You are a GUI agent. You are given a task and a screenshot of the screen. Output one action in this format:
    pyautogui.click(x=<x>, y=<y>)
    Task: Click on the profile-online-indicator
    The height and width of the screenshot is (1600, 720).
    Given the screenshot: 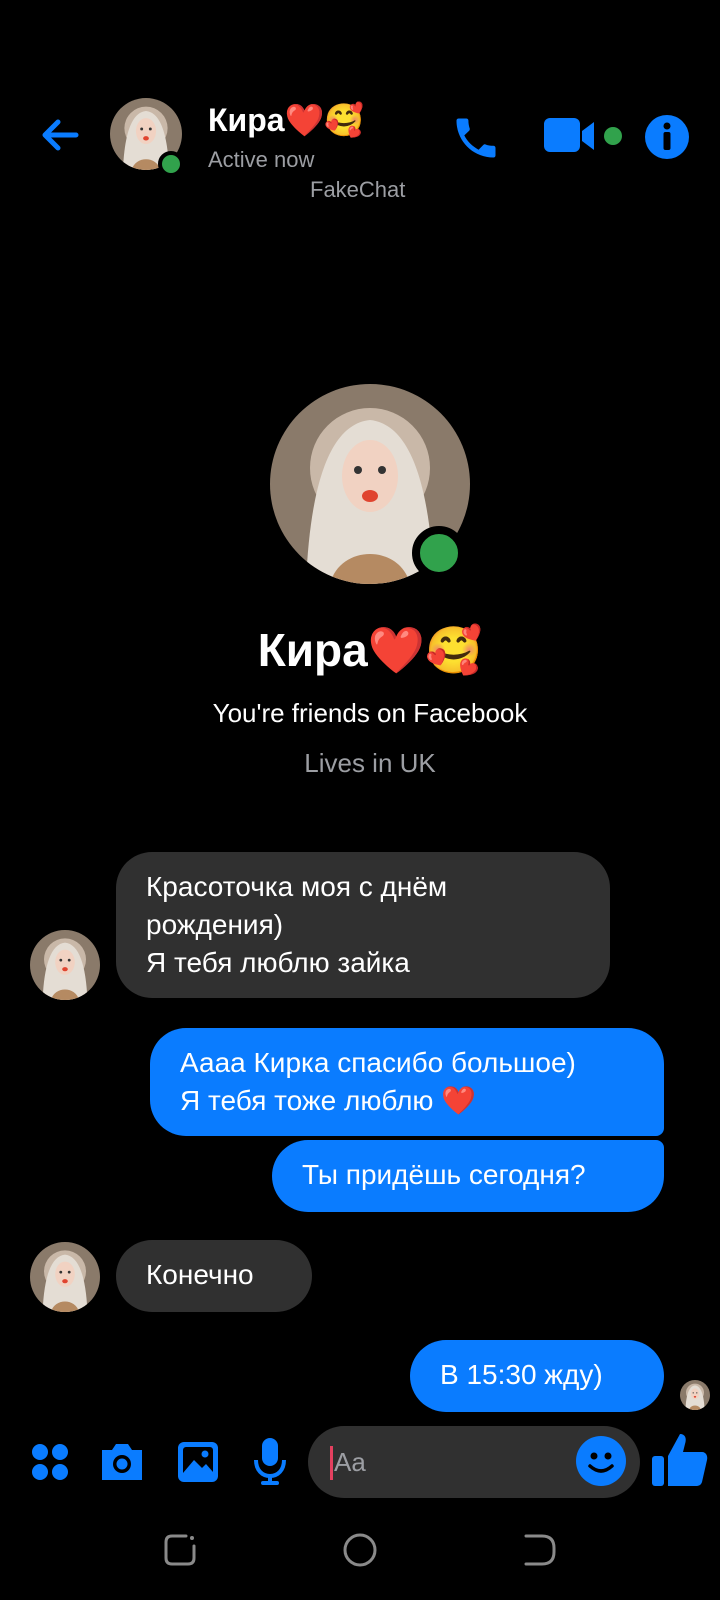 What is the action you would take?
    pyautogui.click(x=439, y=553)
    